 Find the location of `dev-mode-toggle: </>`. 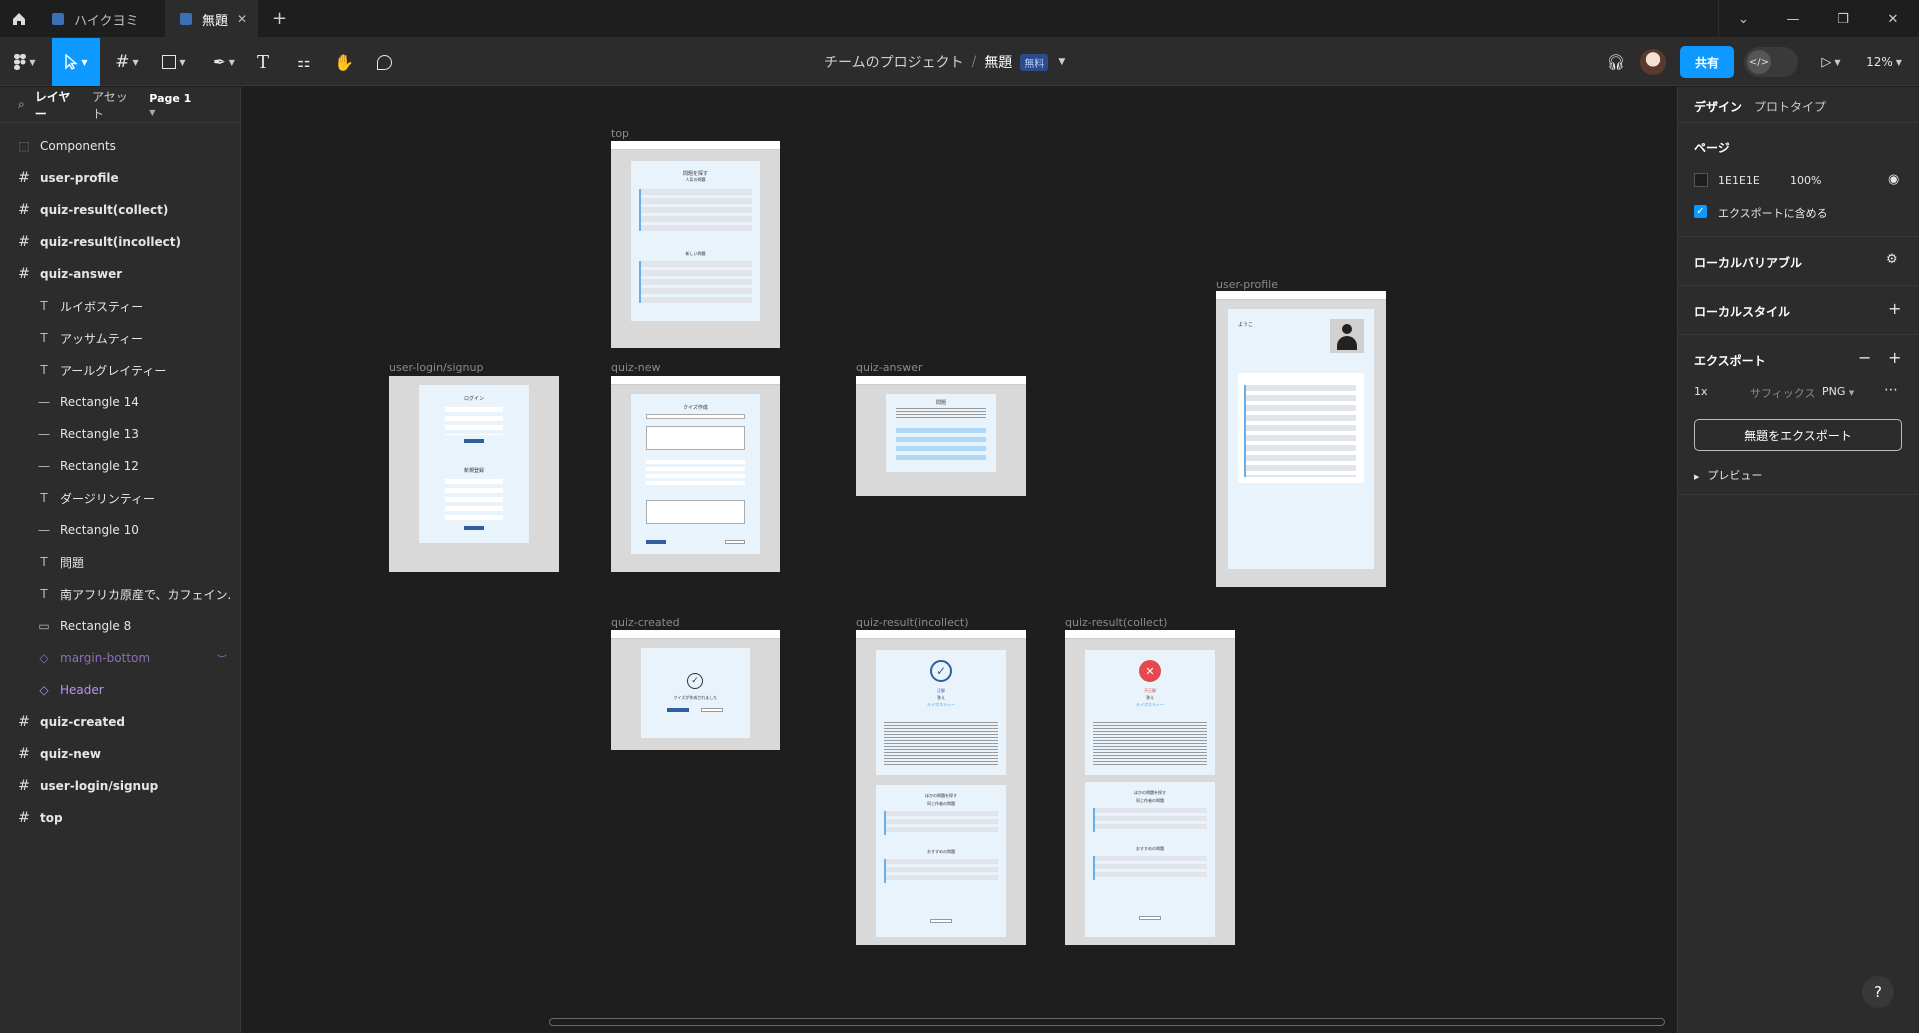

dev-mode-toggle: </> is located at coordinates (1771, 62).